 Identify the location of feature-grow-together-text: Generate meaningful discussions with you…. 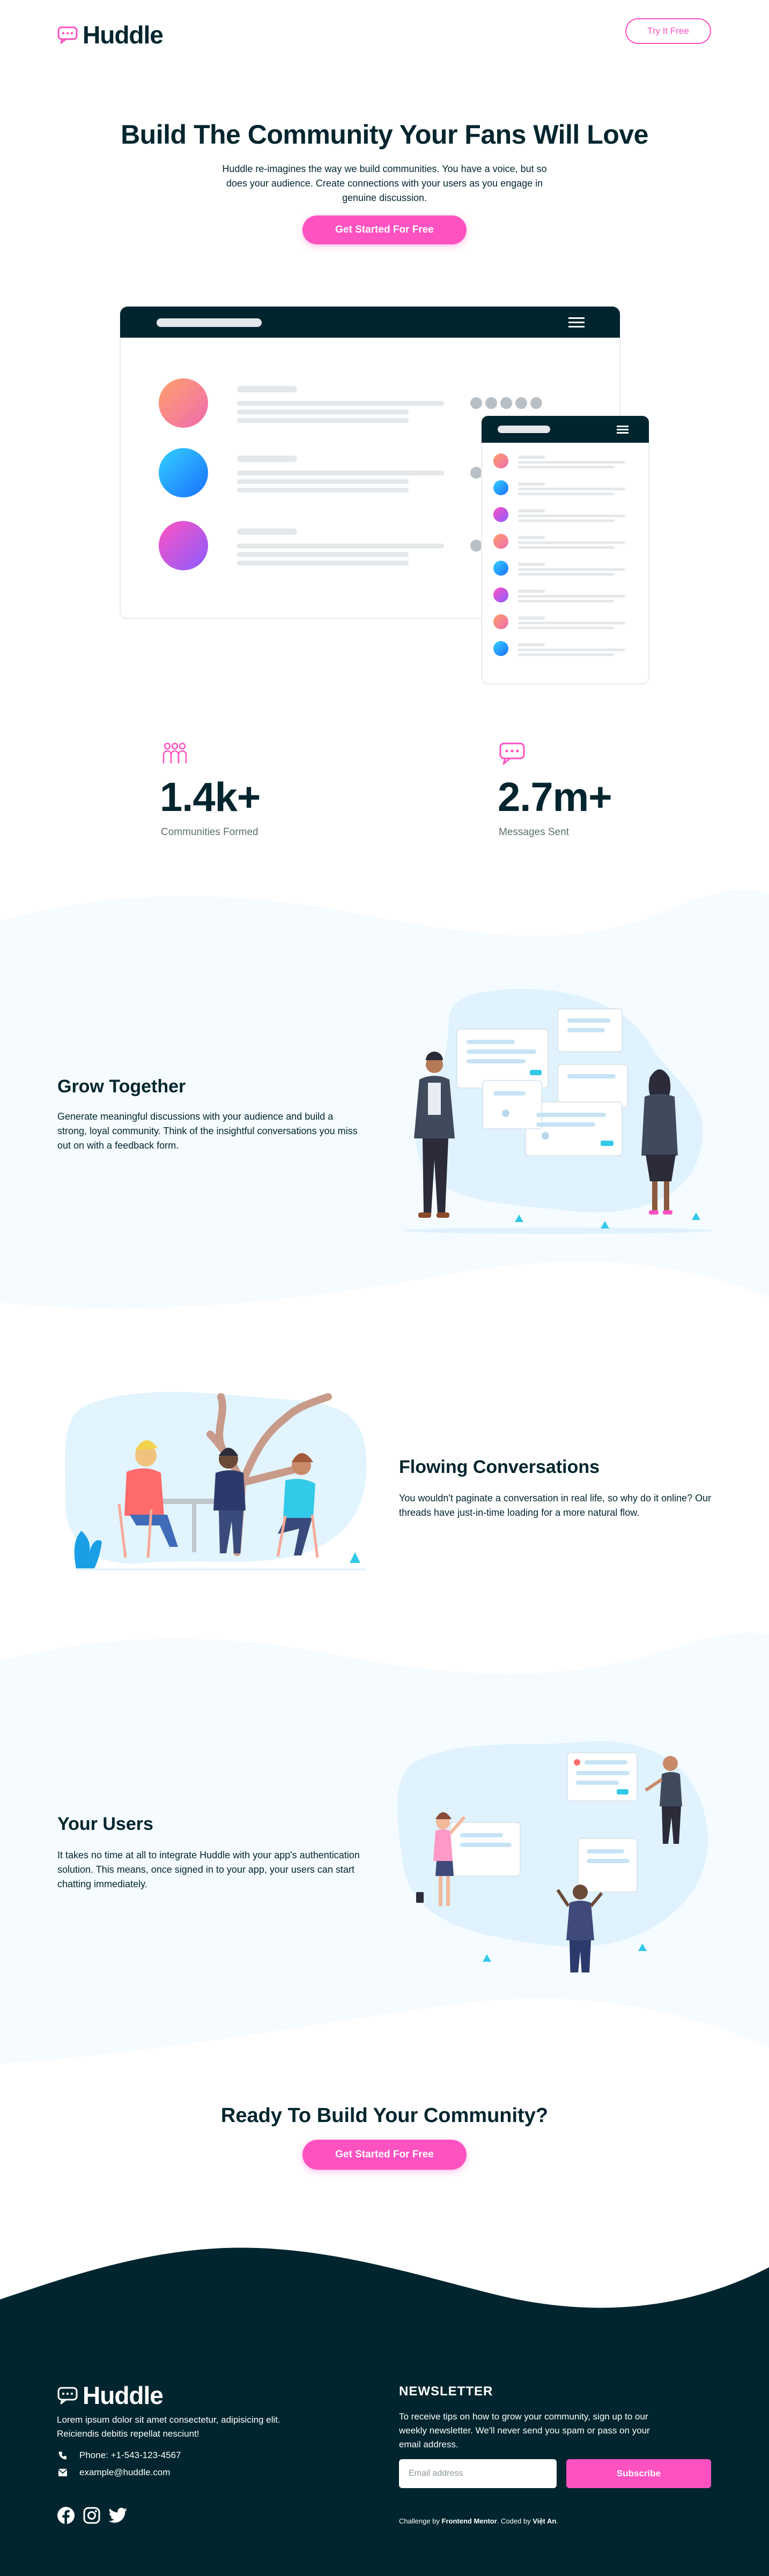
(208, 1131).